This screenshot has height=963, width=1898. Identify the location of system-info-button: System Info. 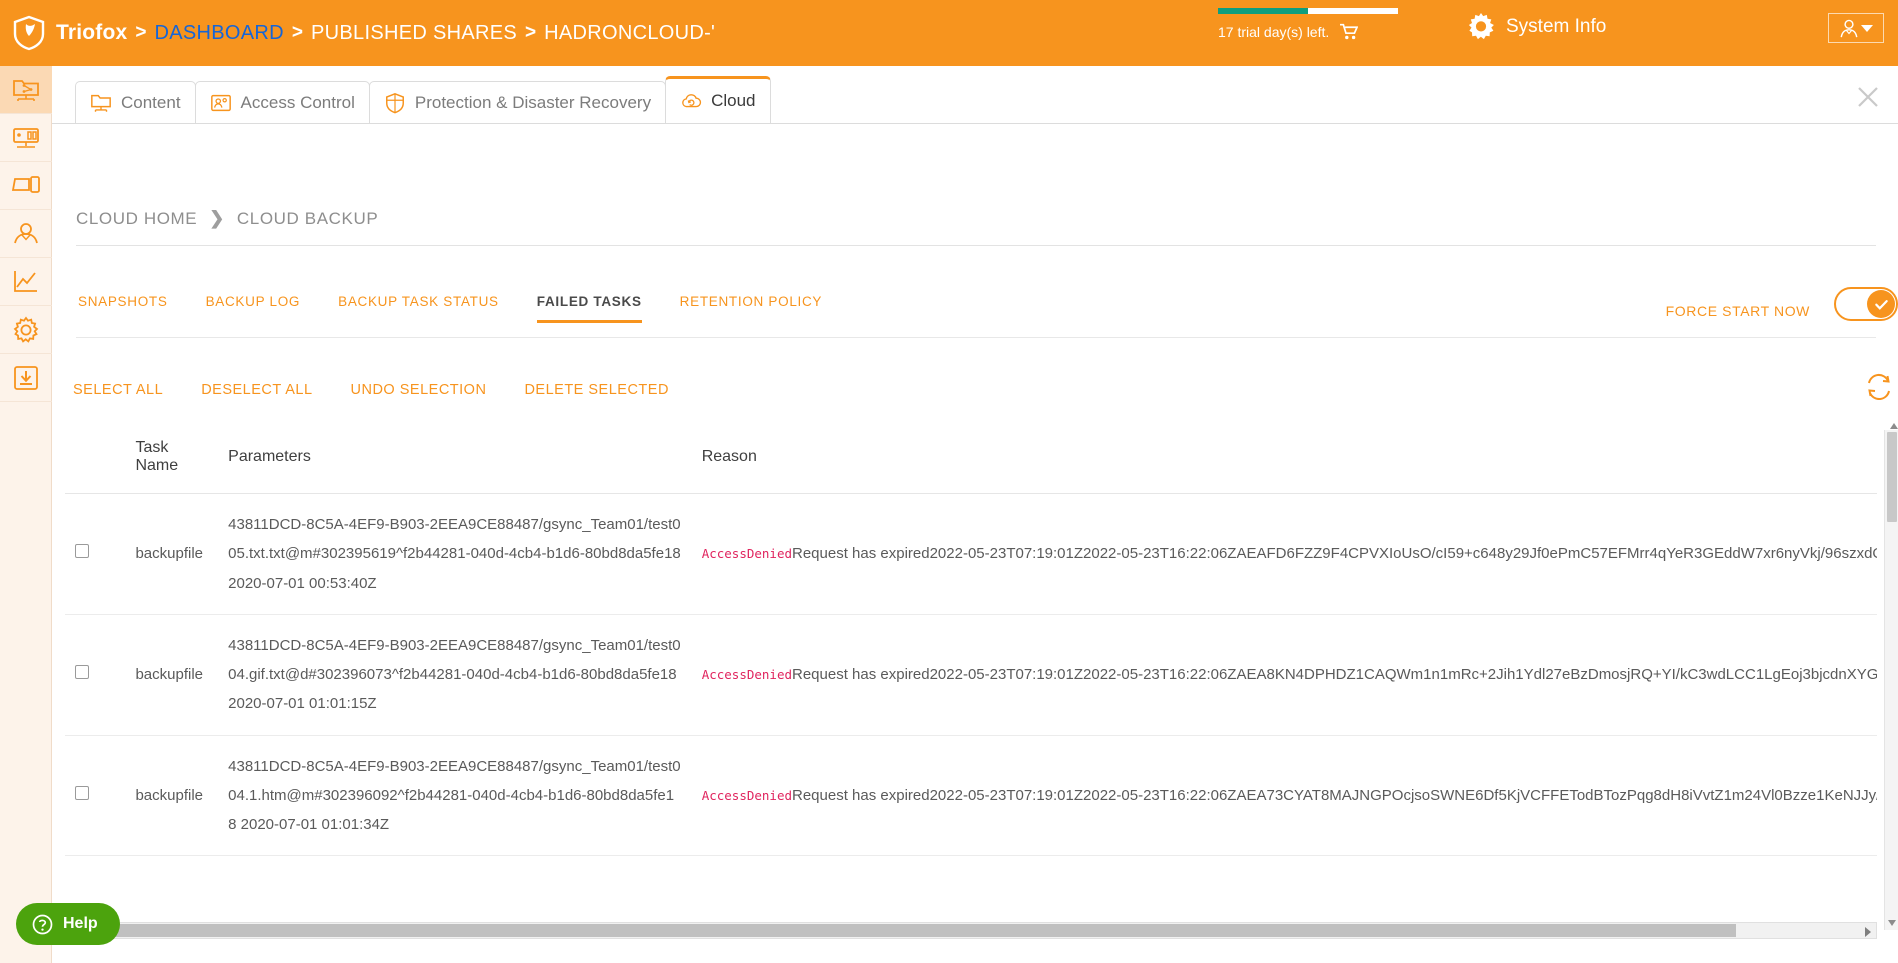
(1536, 27).